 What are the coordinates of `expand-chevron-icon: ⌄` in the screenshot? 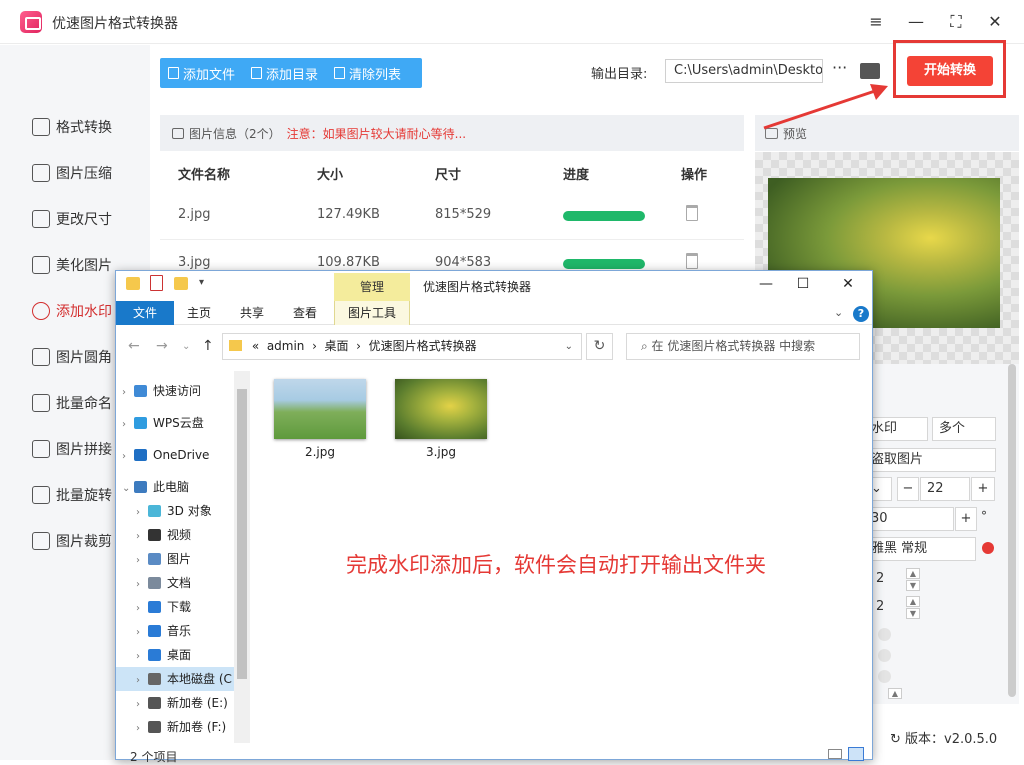 It's located at (128, 488).